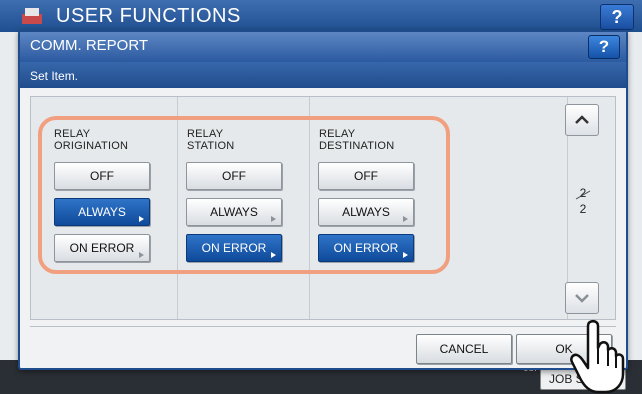  I want to click on relay-station-label: RELAY STATION, so click(211, 140).